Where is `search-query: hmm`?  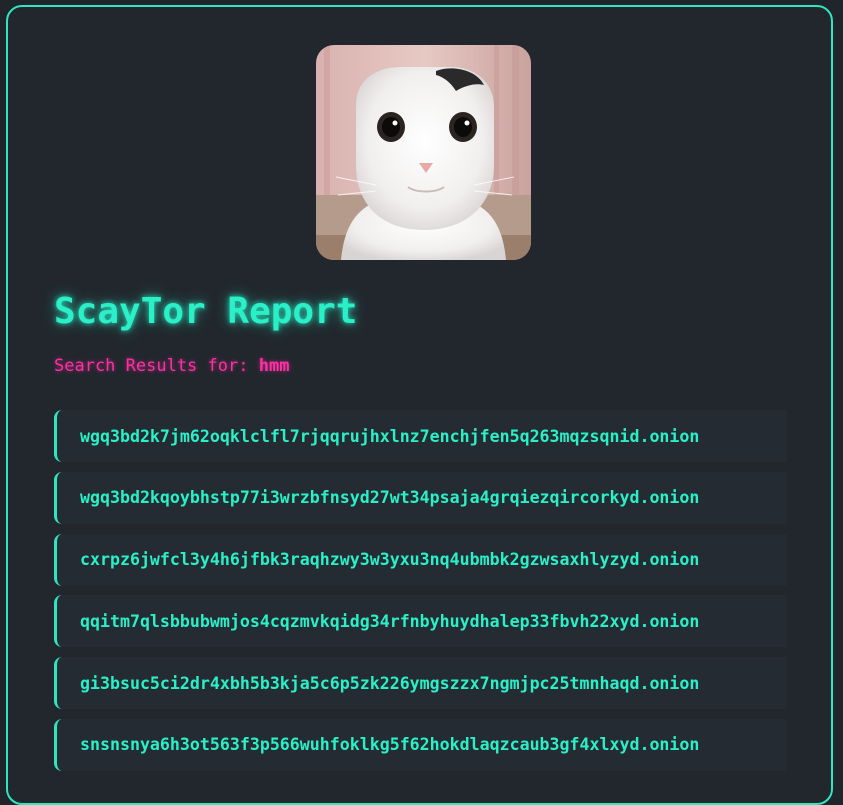 search-query: hmm is located at coordinates (274, 366).